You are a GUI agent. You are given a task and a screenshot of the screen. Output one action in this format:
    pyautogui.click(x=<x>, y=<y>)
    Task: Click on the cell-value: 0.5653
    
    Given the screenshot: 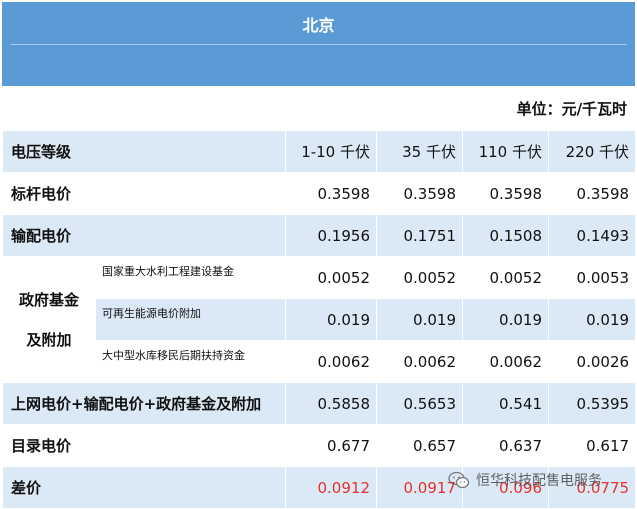 What is the action you would take?
    pyautogui.click(x=419, y=403)
    